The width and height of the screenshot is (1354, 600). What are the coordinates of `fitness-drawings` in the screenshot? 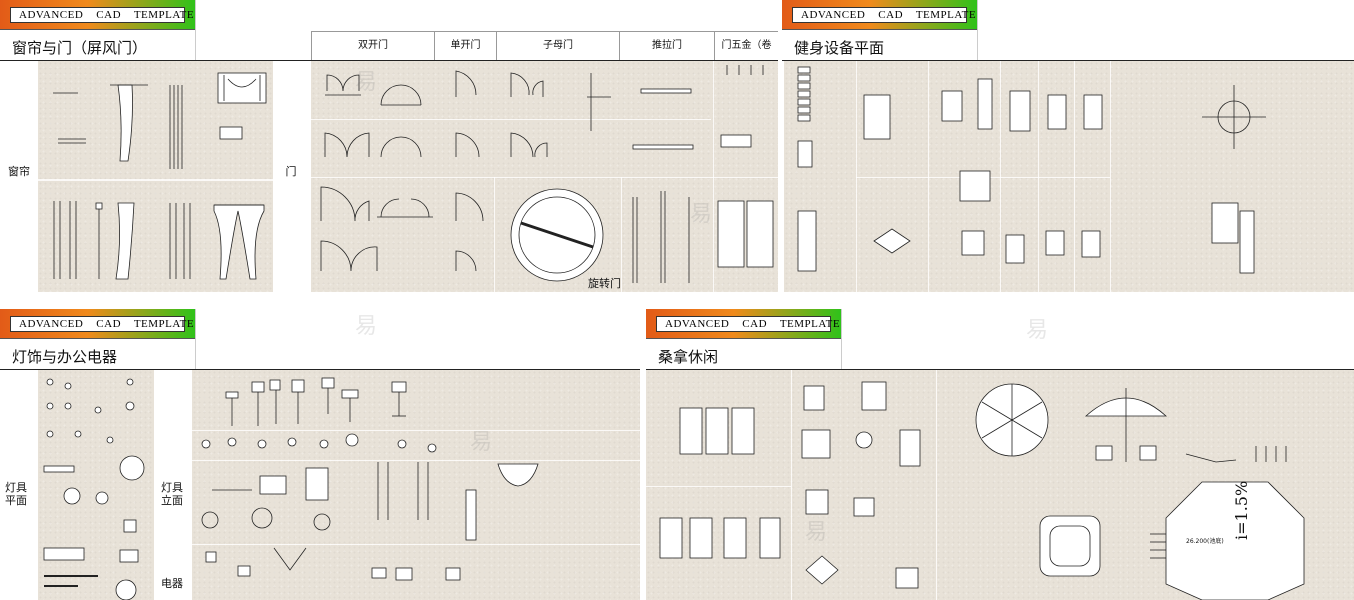 It's located at (1031, 170).